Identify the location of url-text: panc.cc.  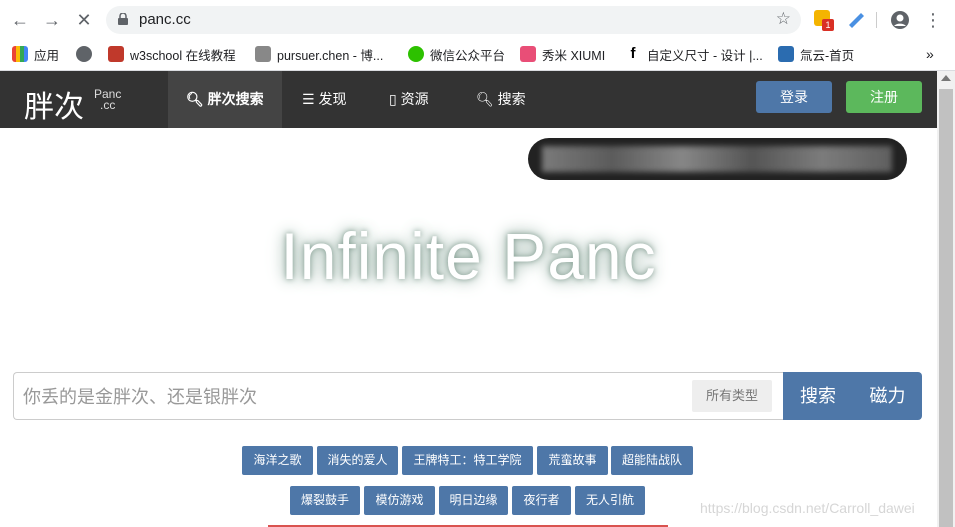
(165, 19).